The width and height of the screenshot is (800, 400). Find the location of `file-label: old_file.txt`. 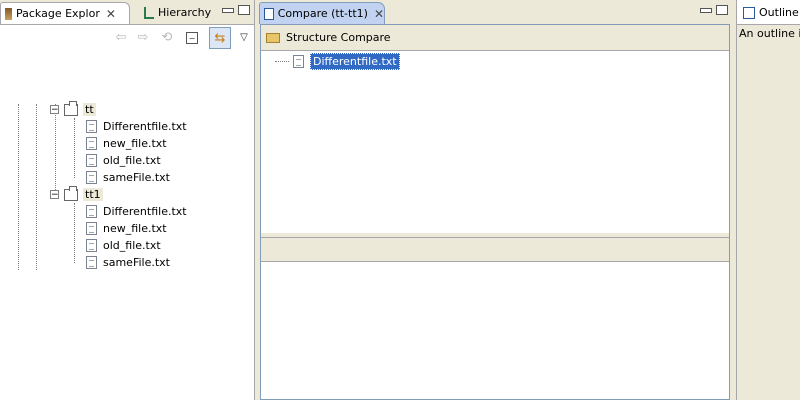

file-label: old_file.txt is located at coordinates (132, 160).